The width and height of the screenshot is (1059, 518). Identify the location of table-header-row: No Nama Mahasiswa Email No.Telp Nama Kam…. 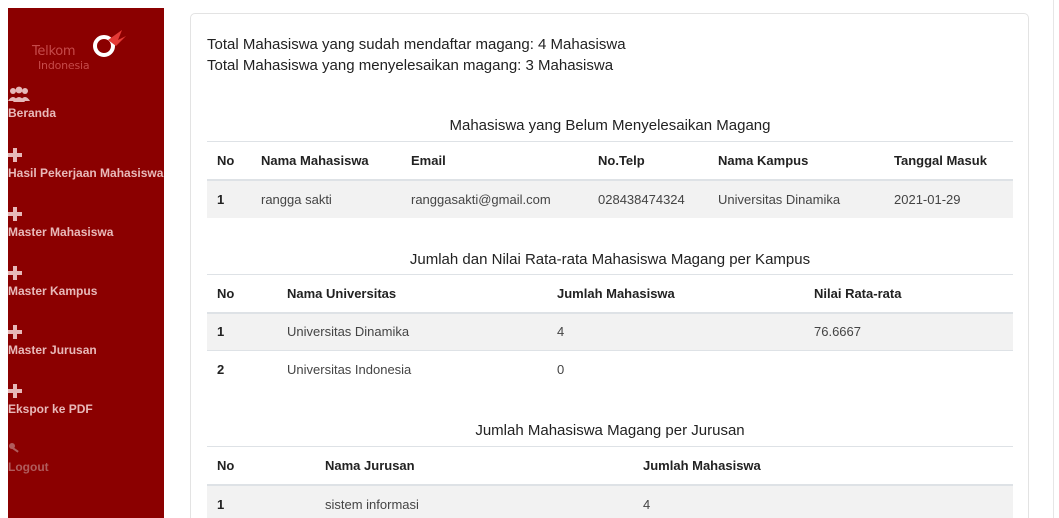
(610, 161).